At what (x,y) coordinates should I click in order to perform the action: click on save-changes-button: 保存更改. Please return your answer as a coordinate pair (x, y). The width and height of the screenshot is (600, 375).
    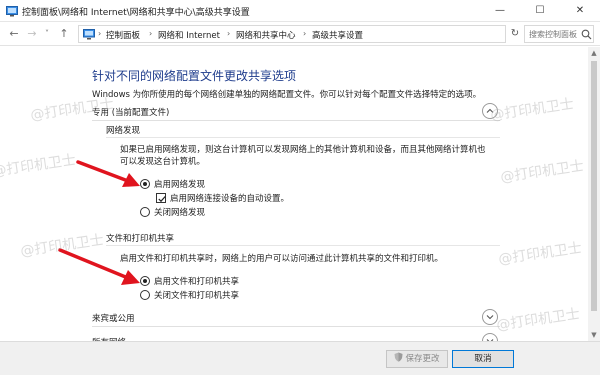
    Looking at the image, I should click on (417, 359).